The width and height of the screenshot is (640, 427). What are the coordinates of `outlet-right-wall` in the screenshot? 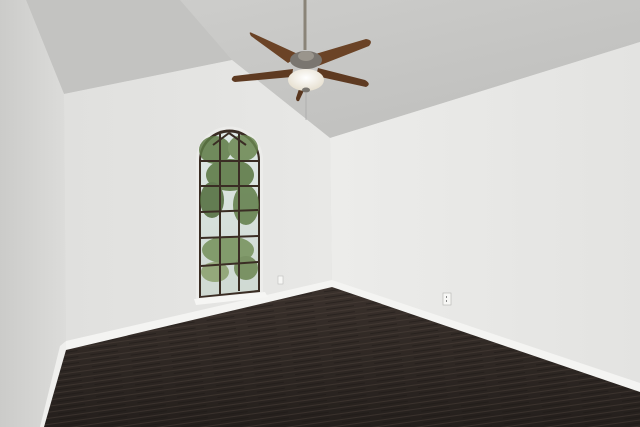 It's located at (447, 299).